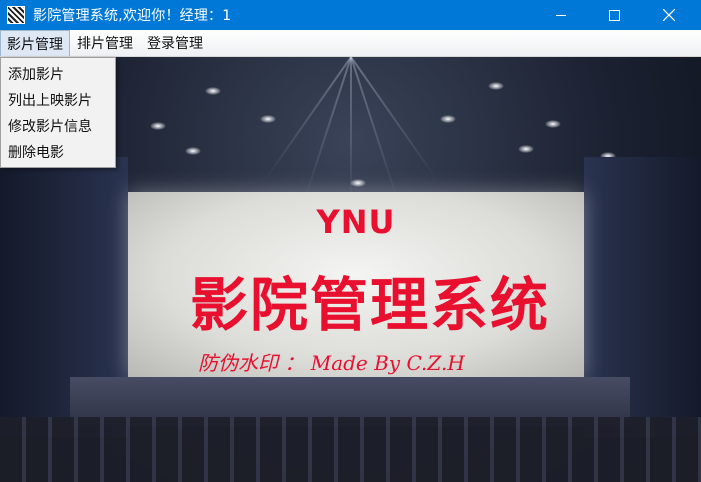 Image resolution: width=701 pixels, height=482 pixels. What do you see at coordinates (350, 449) in the screenshot?
I see `seats` at bounding box center [350, 449].